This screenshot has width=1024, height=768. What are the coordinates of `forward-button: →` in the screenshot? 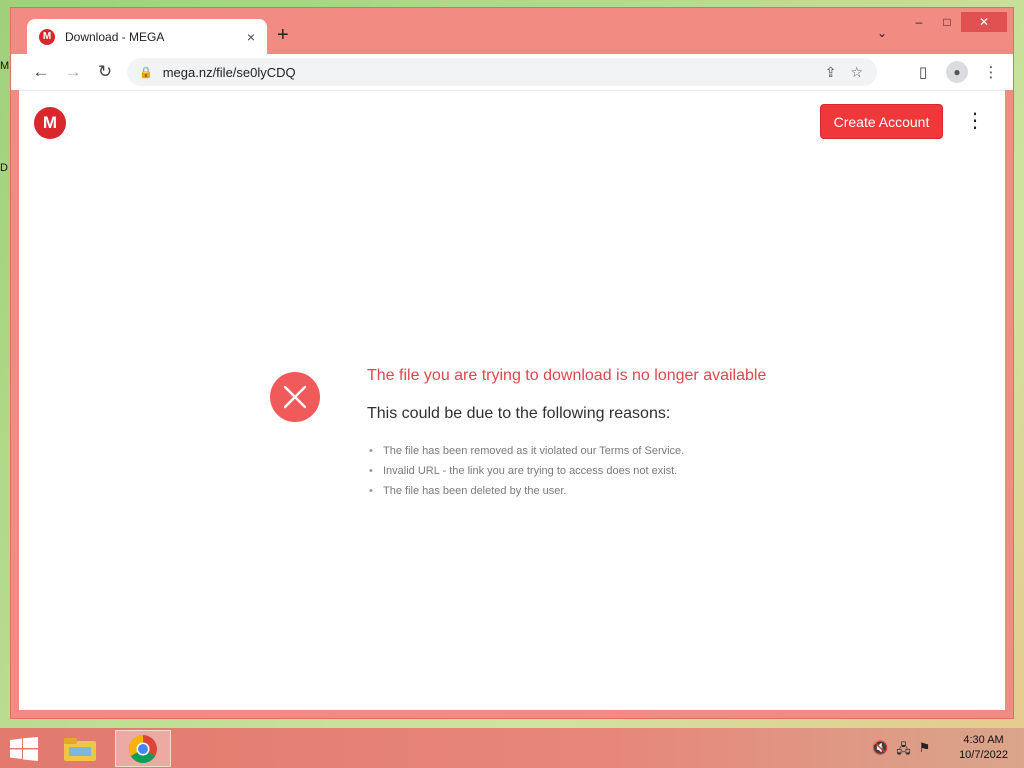 It's located at (73, 72).